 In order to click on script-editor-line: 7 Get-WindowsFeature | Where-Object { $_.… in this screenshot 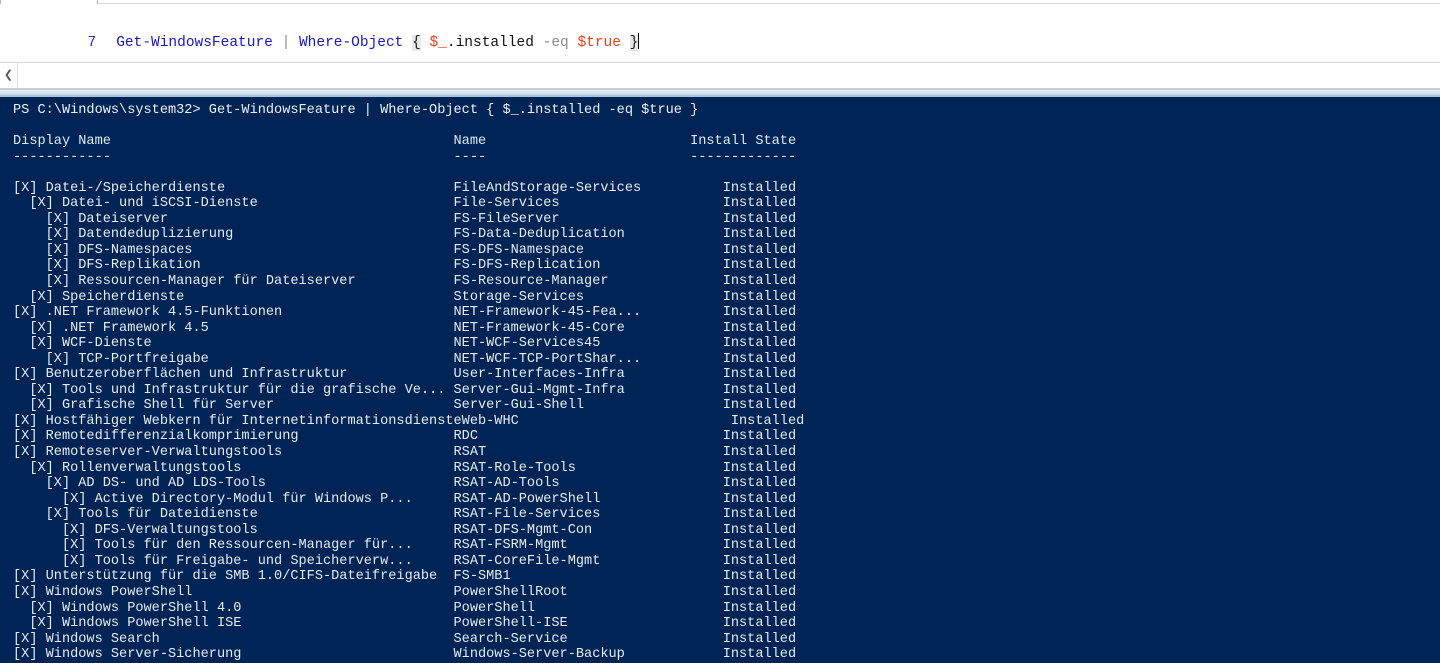, I will do `click(320, 30)`.